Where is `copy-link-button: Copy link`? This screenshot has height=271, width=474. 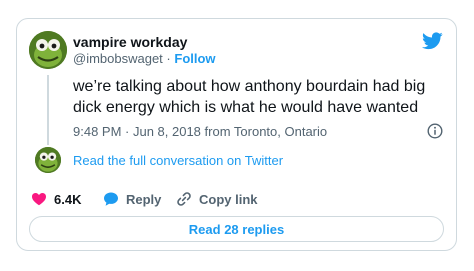 copy-link-button: Copy link is located at coordinates (217, 199).